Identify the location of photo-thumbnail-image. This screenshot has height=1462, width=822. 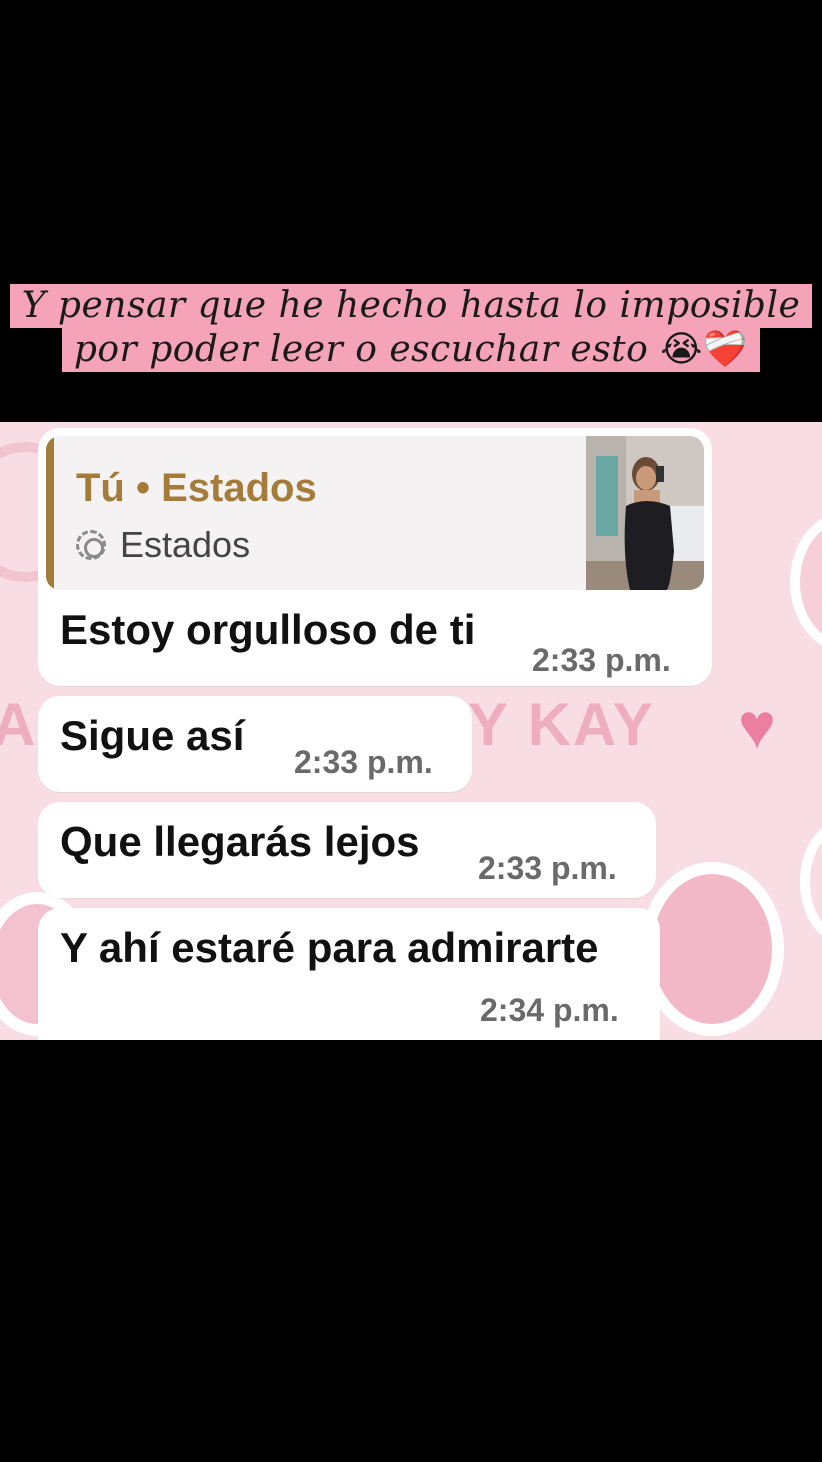
(645, 513).